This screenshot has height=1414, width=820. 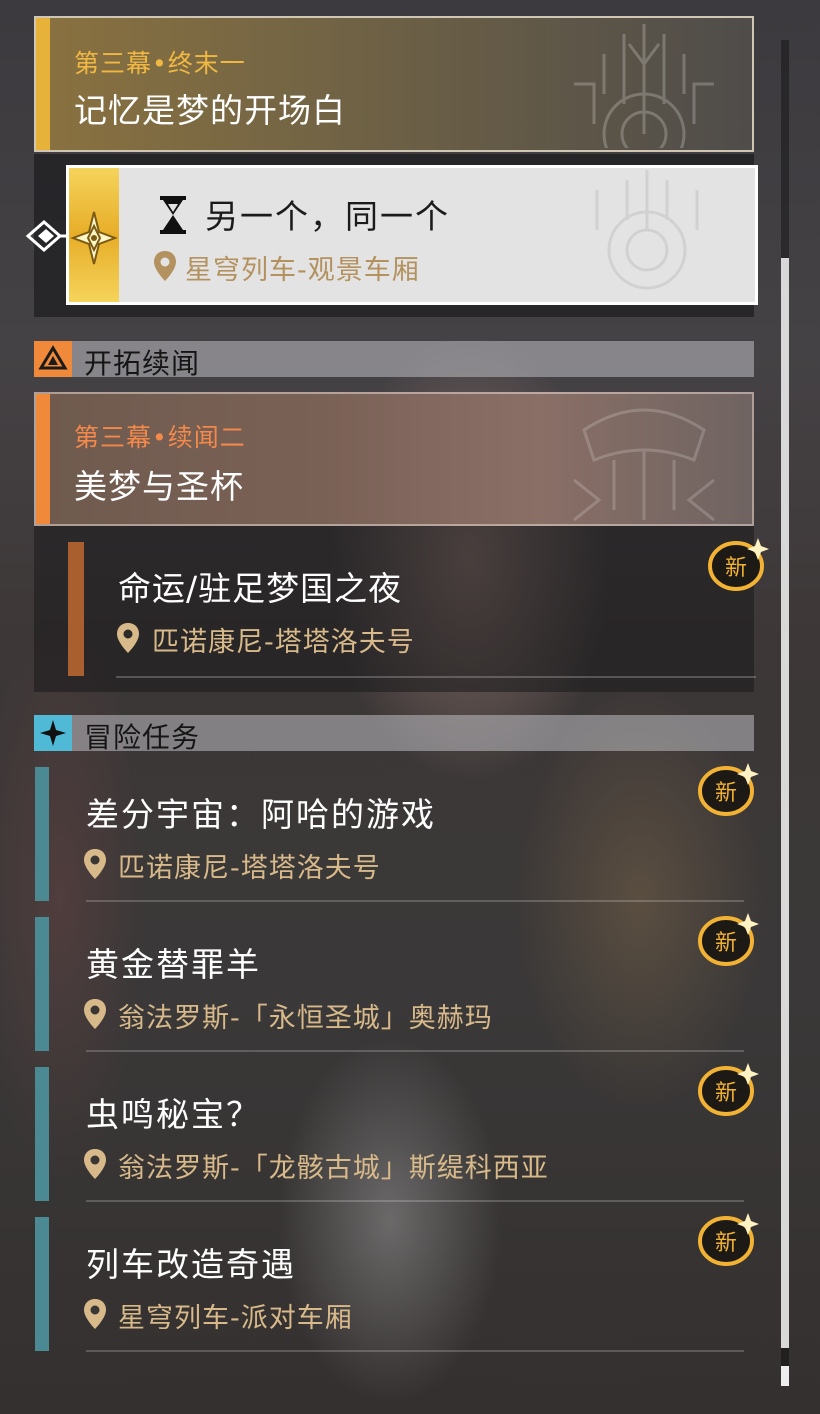 What do you see at coordinates (333, 1168) in the screenshot?
I see `adventure-item-location: 翁法罗斯-「龙骸古城」斯缇科西亚` at bounding box center [333, 1168].